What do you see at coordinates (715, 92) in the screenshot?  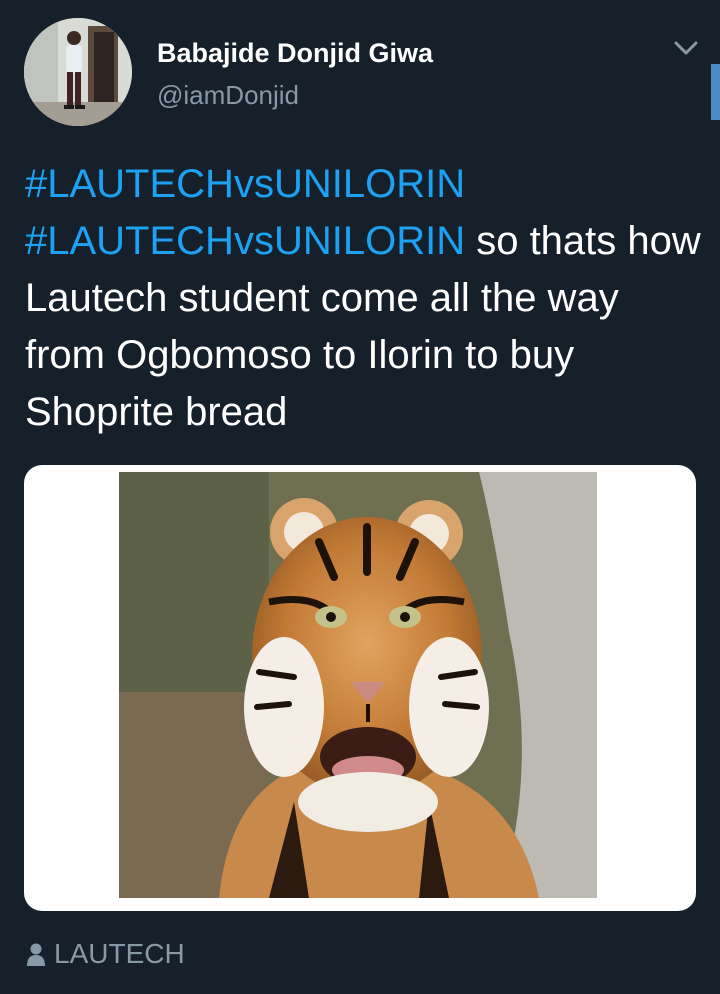 I see `scrollbar-thumb` at bounding box center [715, 92].